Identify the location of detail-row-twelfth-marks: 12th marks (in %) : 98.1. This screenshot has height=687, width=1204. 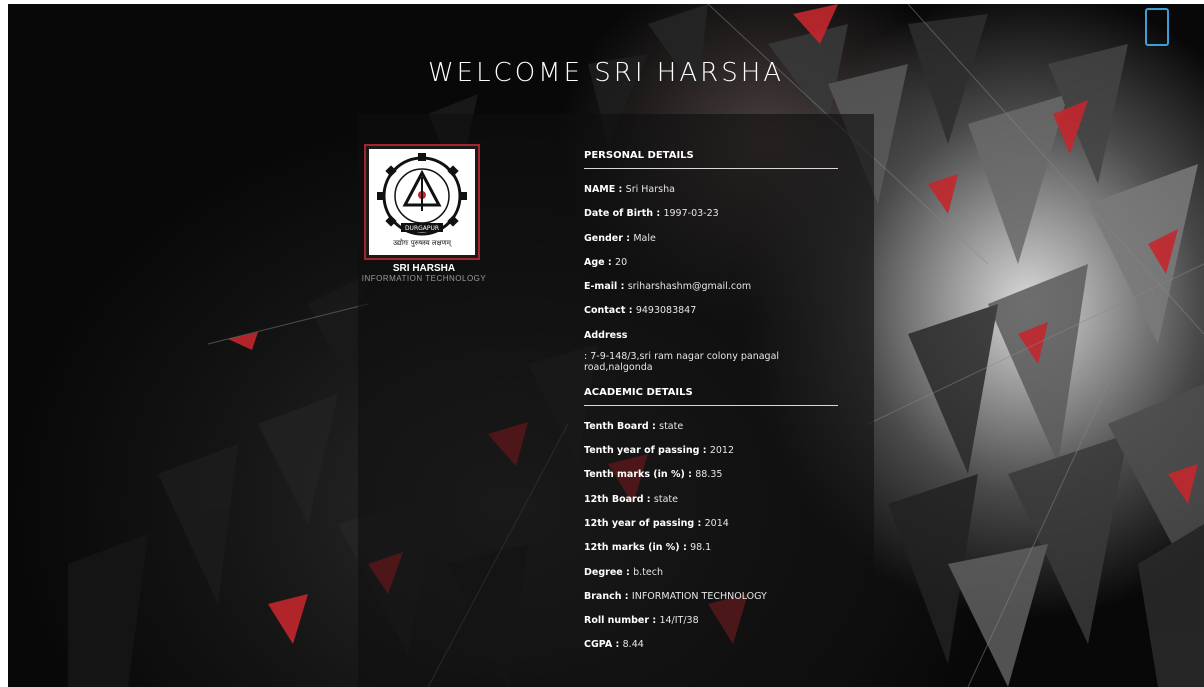
(648, 548).